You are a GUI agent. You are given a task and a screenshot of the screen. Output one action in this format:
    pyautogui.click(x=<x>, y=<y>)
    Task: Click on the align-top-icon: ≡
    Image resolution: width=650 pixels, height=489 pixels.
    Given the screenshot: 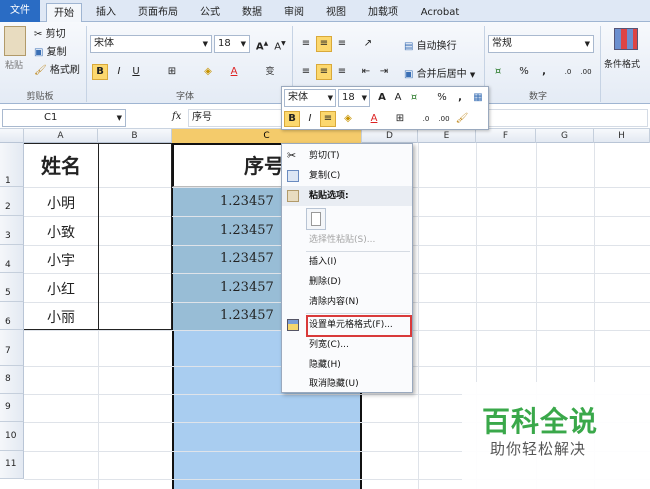 What is the action you would take?
    pyautogui.click(x=306, y=44)
    